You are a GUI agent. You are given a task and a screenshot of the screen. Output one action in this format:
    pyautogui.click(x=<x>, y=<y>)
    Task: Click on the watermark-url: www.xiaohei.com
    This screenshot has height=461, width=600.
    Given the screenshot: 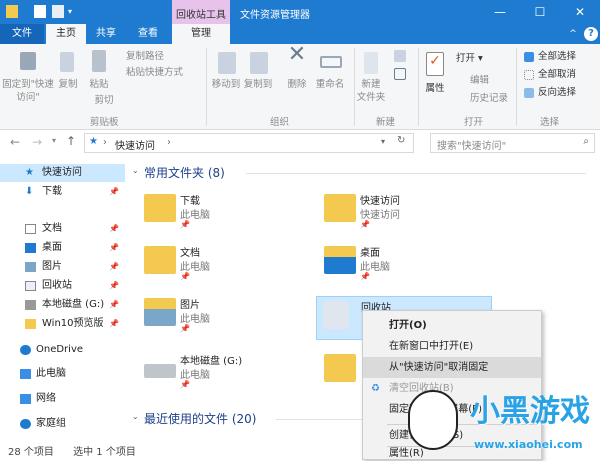 What is the action you would take?
    pyautogui.click(x=528, y=444)
    